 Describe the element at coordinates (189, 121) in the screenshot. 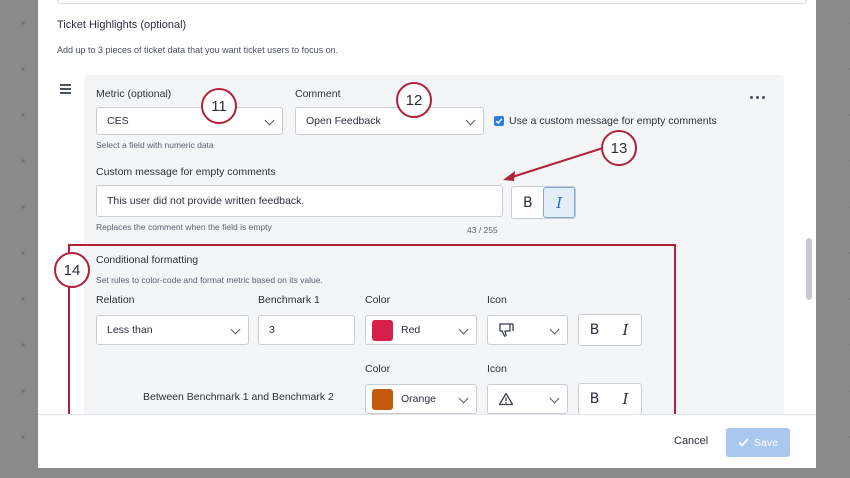

I see `metric-select: CES` at that location.